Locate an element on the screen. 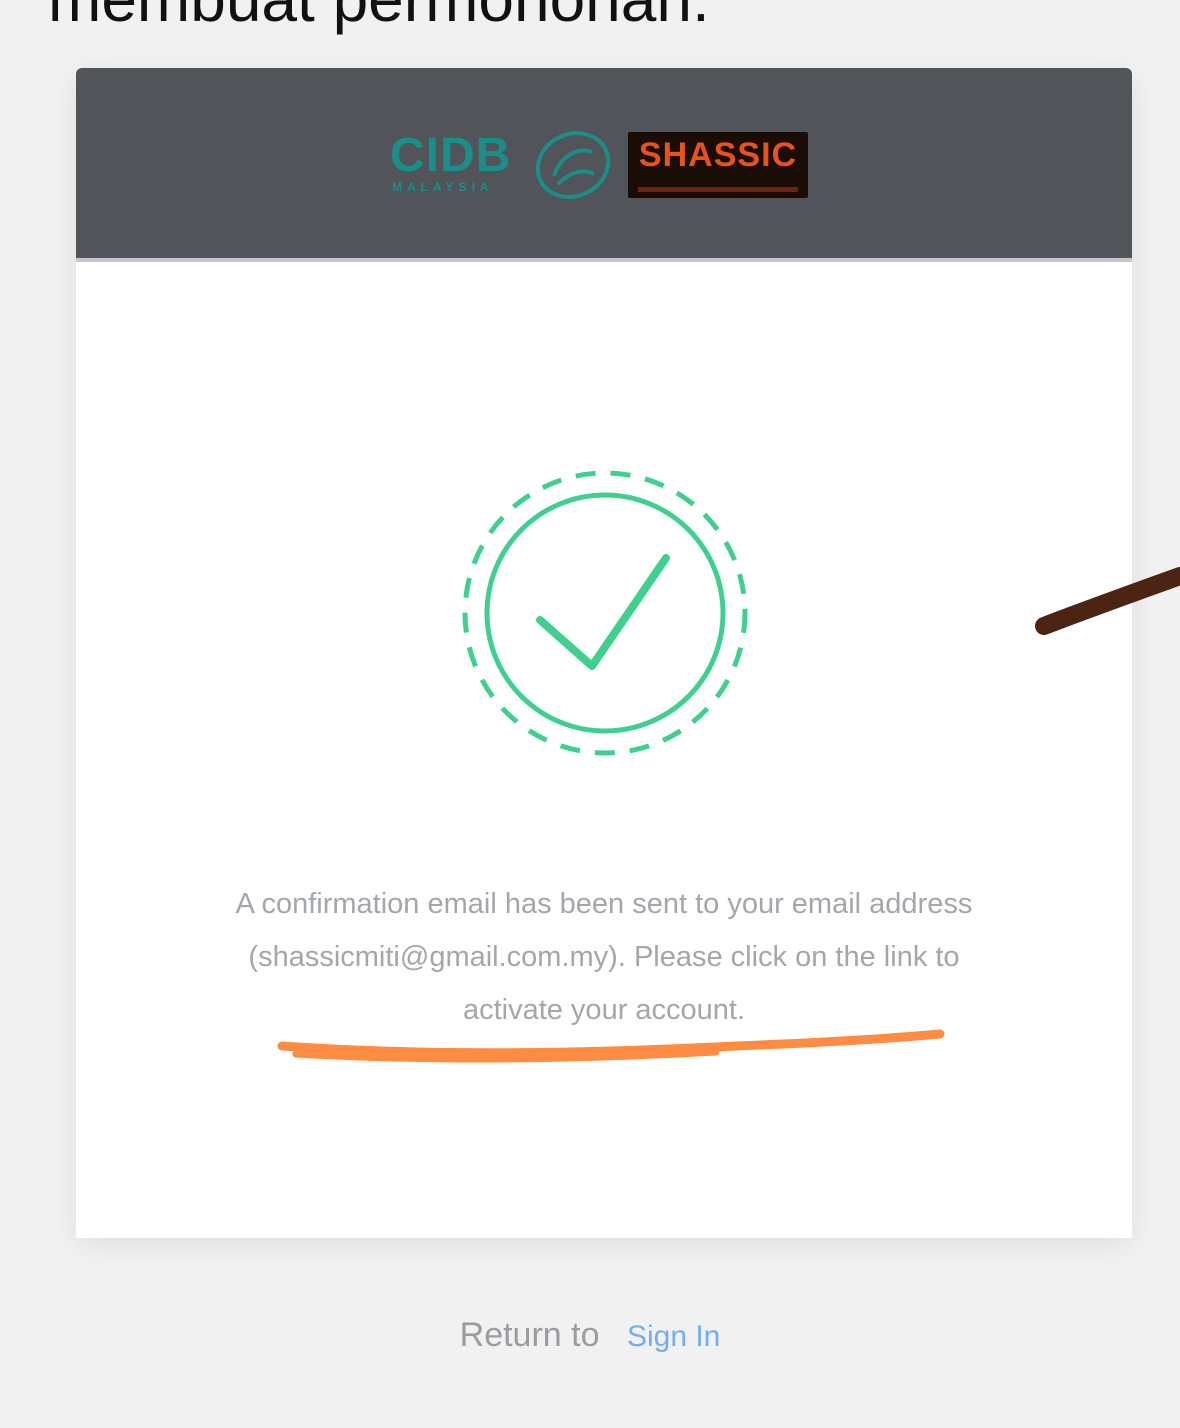 The width and height of the screenshot is (1180, 1428). footer: Return to Sign In is located at coordinates (590, 1335).